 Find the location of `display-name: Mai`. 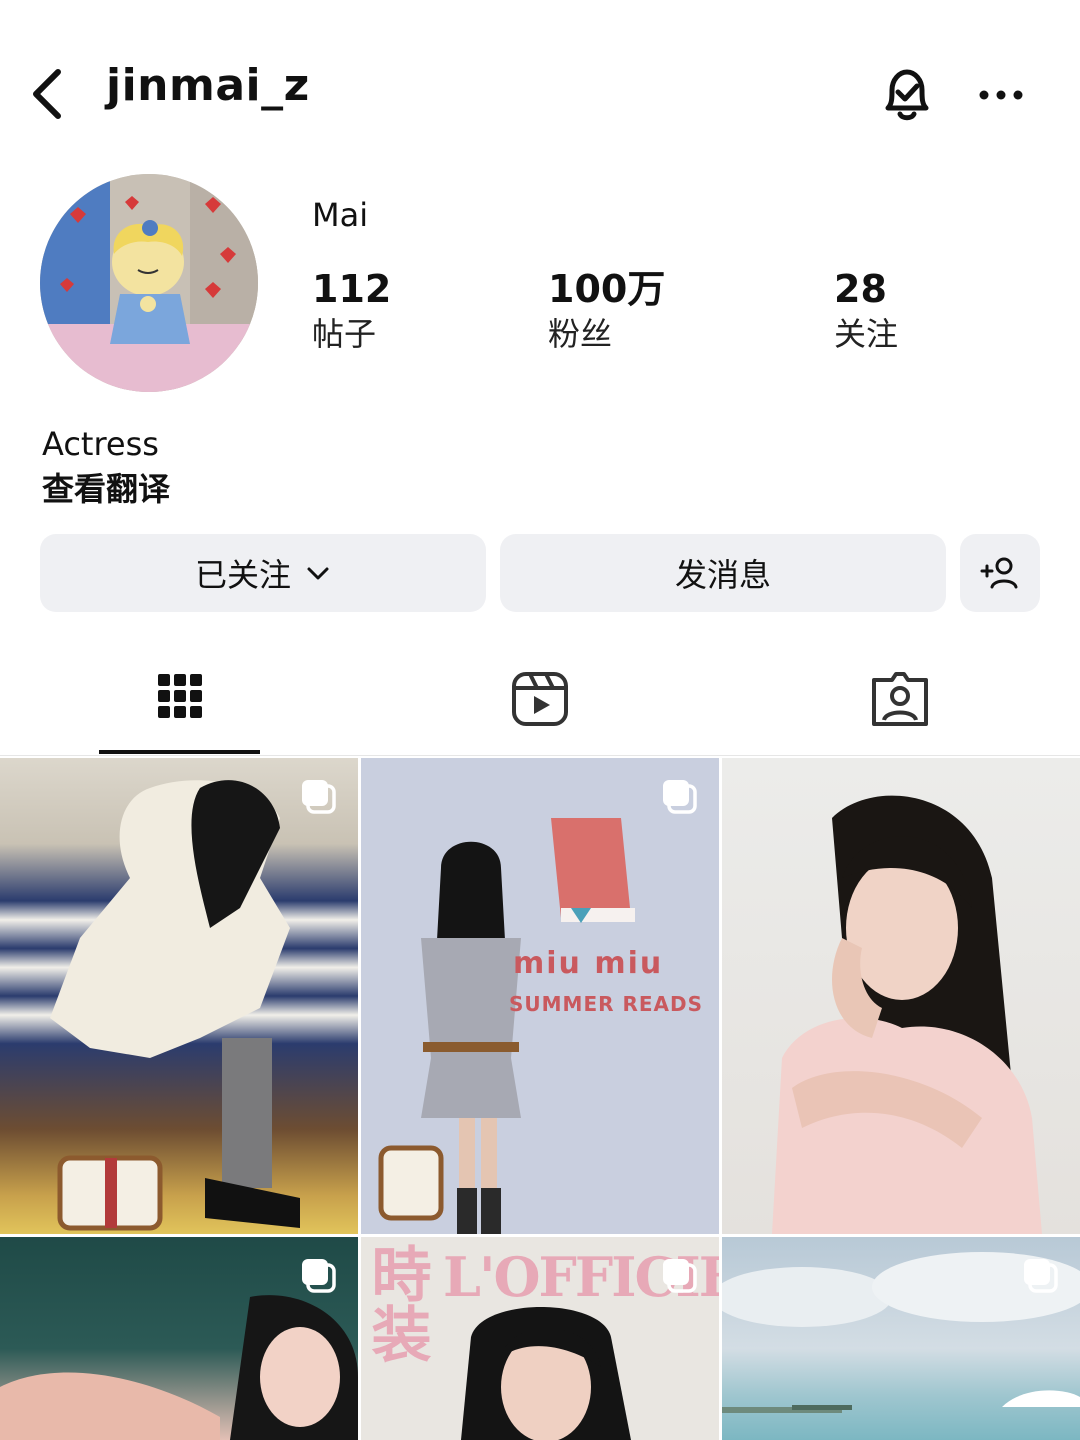

display-name: Mai is located at coordinates (340, 215).